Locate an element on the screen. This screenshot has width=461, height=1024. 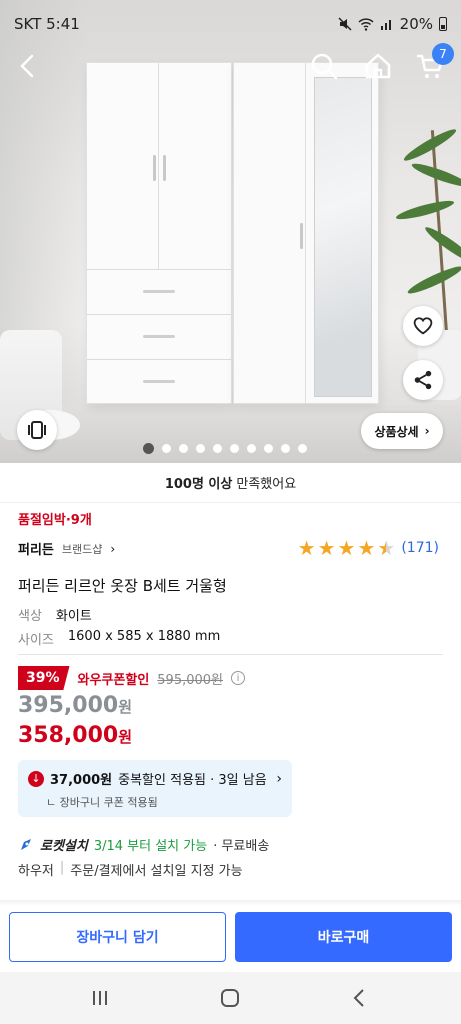
battery-text: 20% is located at coordinates (416, 24).